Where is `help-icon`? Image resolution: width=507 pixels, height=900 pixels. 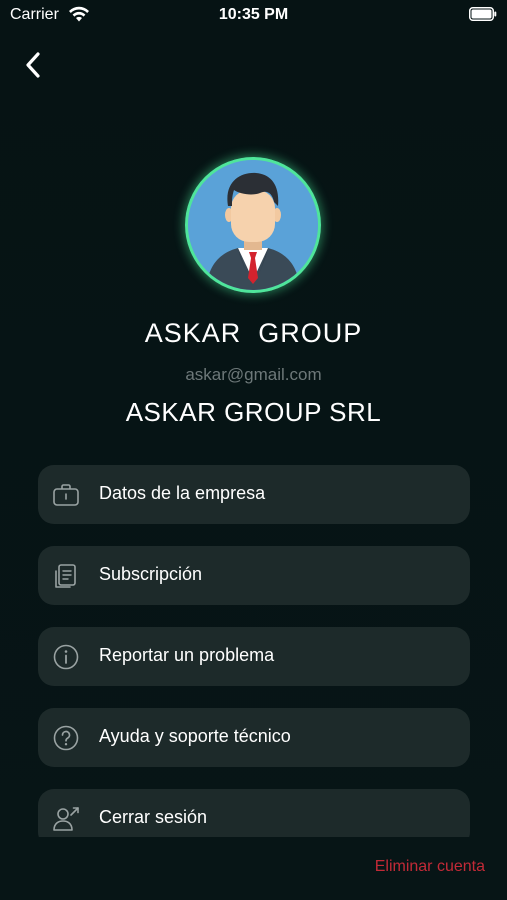 help-icon is located at coordinates (66, 738).